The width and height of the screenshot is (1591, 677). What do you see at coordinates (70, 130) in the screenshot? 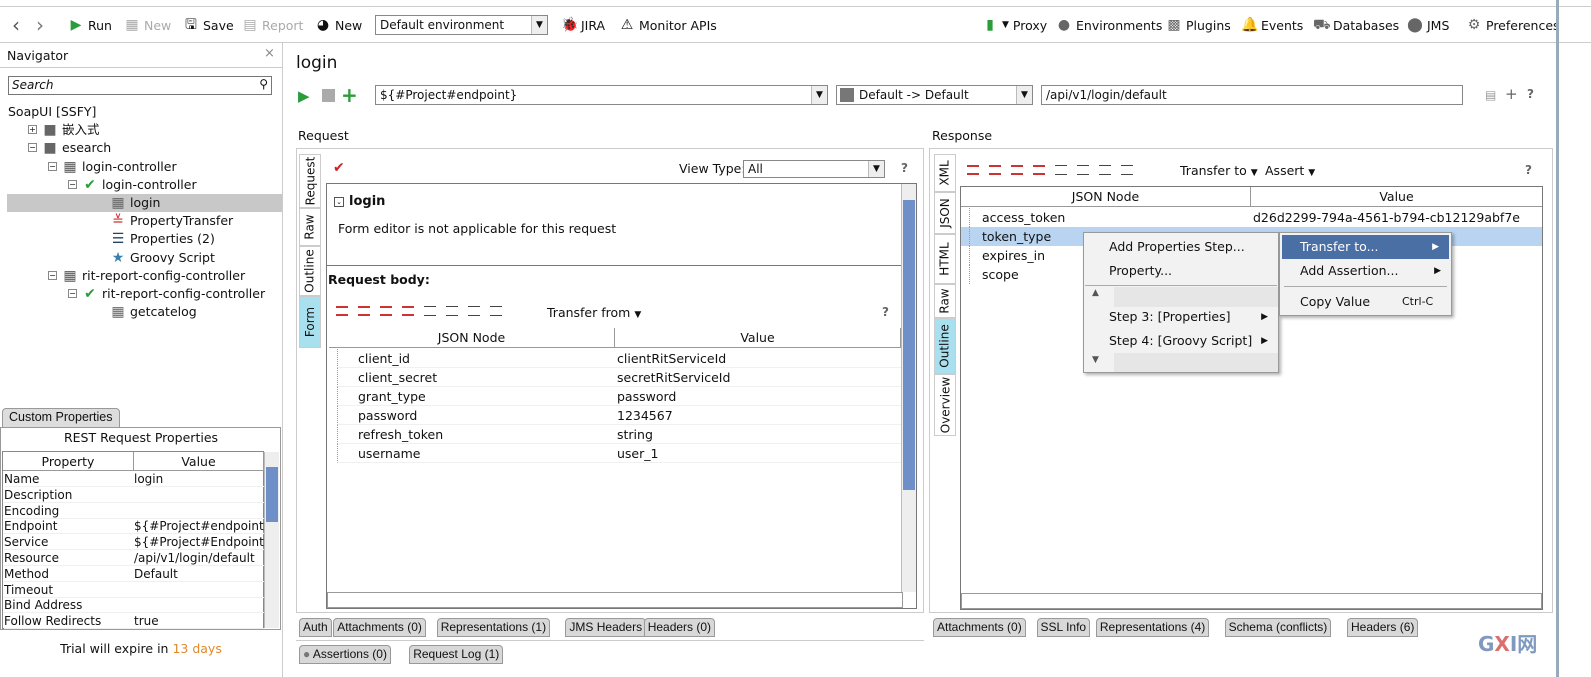
I see `tree-item: ■ 嵌入式` at bounding box center [70, 130].